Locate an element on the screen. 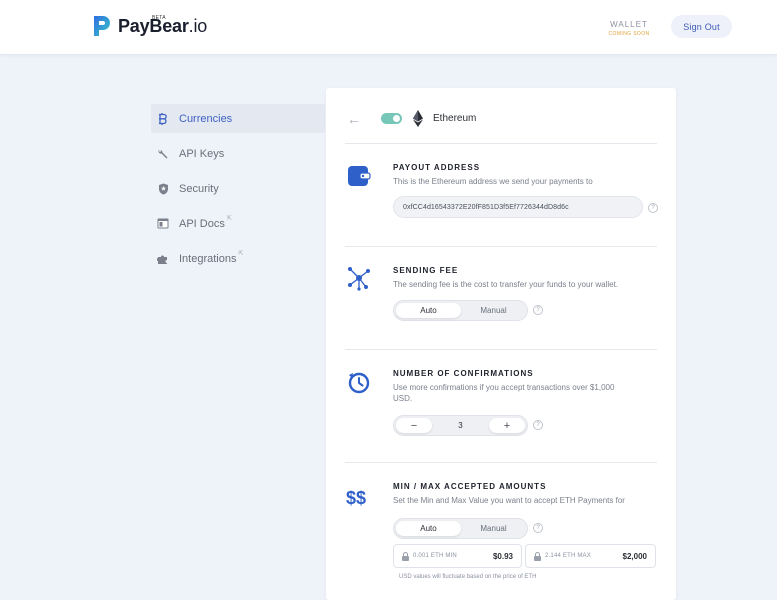  sidebar-item-currencies: Currencies is located at coordinates (238, 118).